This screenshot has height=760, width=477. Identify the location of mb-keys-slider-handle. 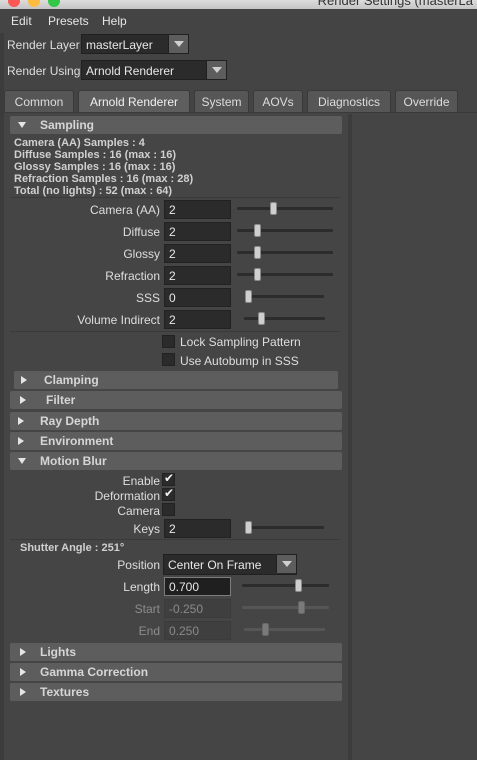
(248, 527).